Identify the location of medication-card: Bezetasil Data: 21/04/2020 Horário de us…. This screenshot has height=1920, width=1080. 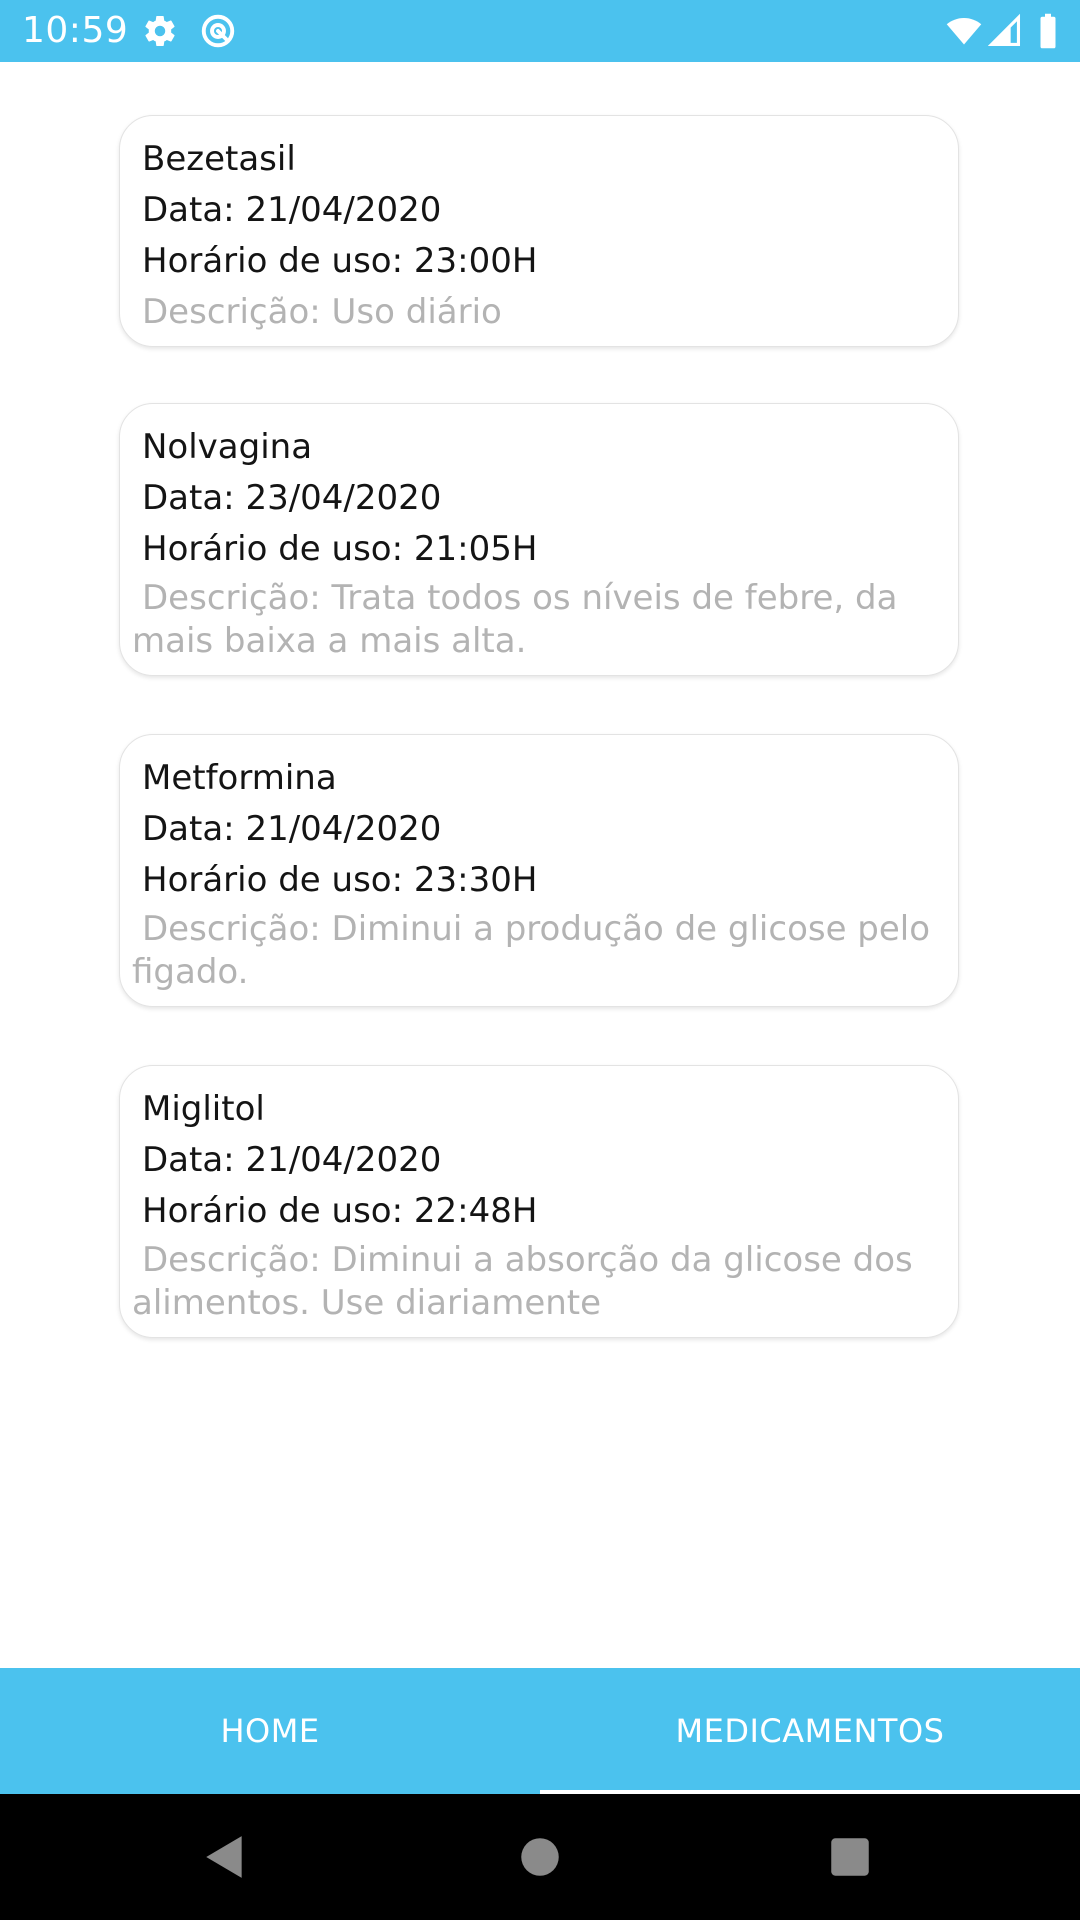
(539, 231).